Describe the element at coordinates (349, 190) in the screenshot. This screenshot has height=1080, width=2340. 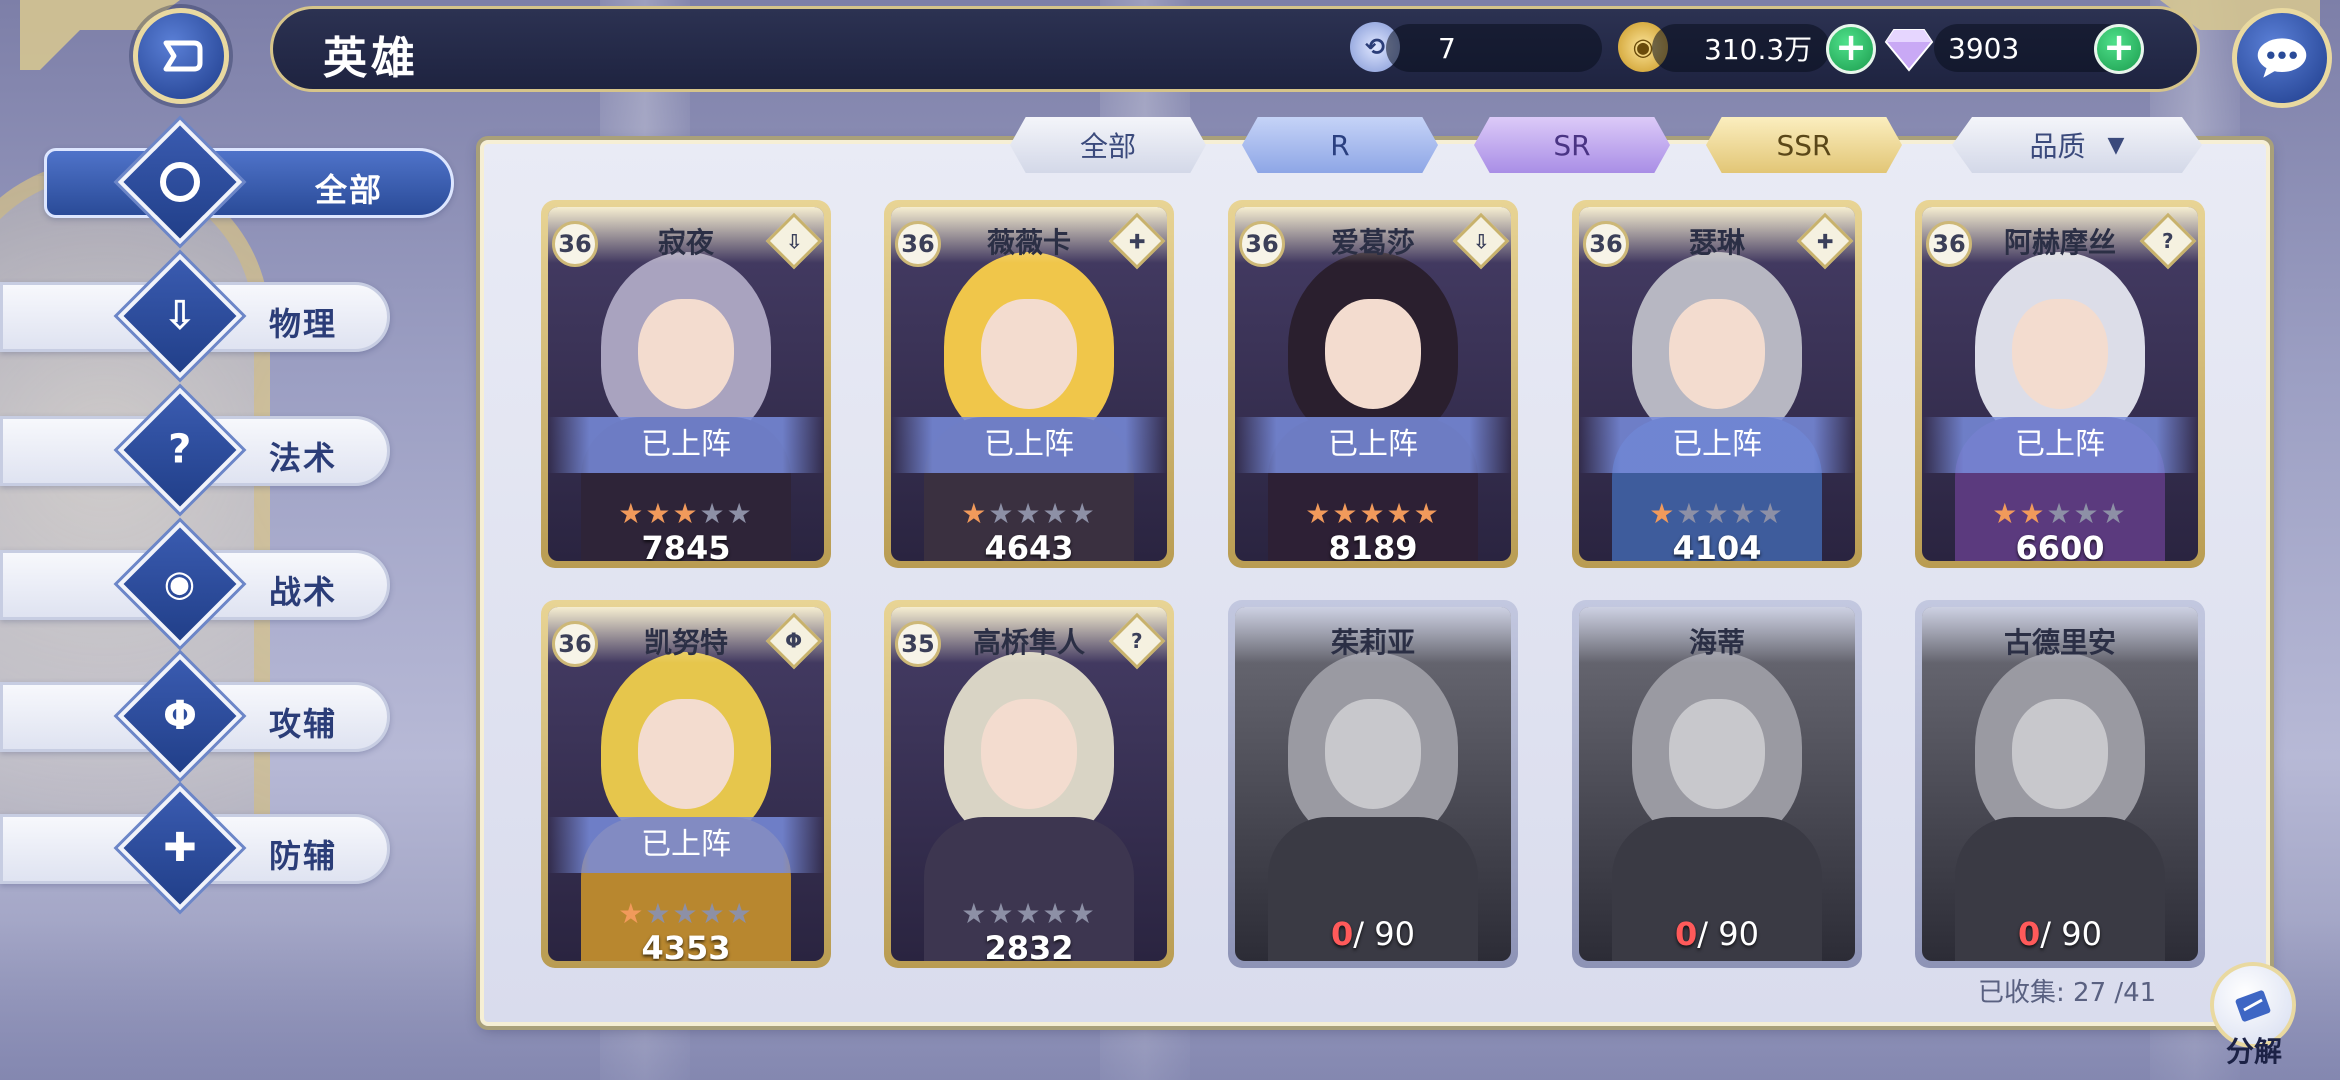
I see `sidebar-item-label: 全部` at that location.